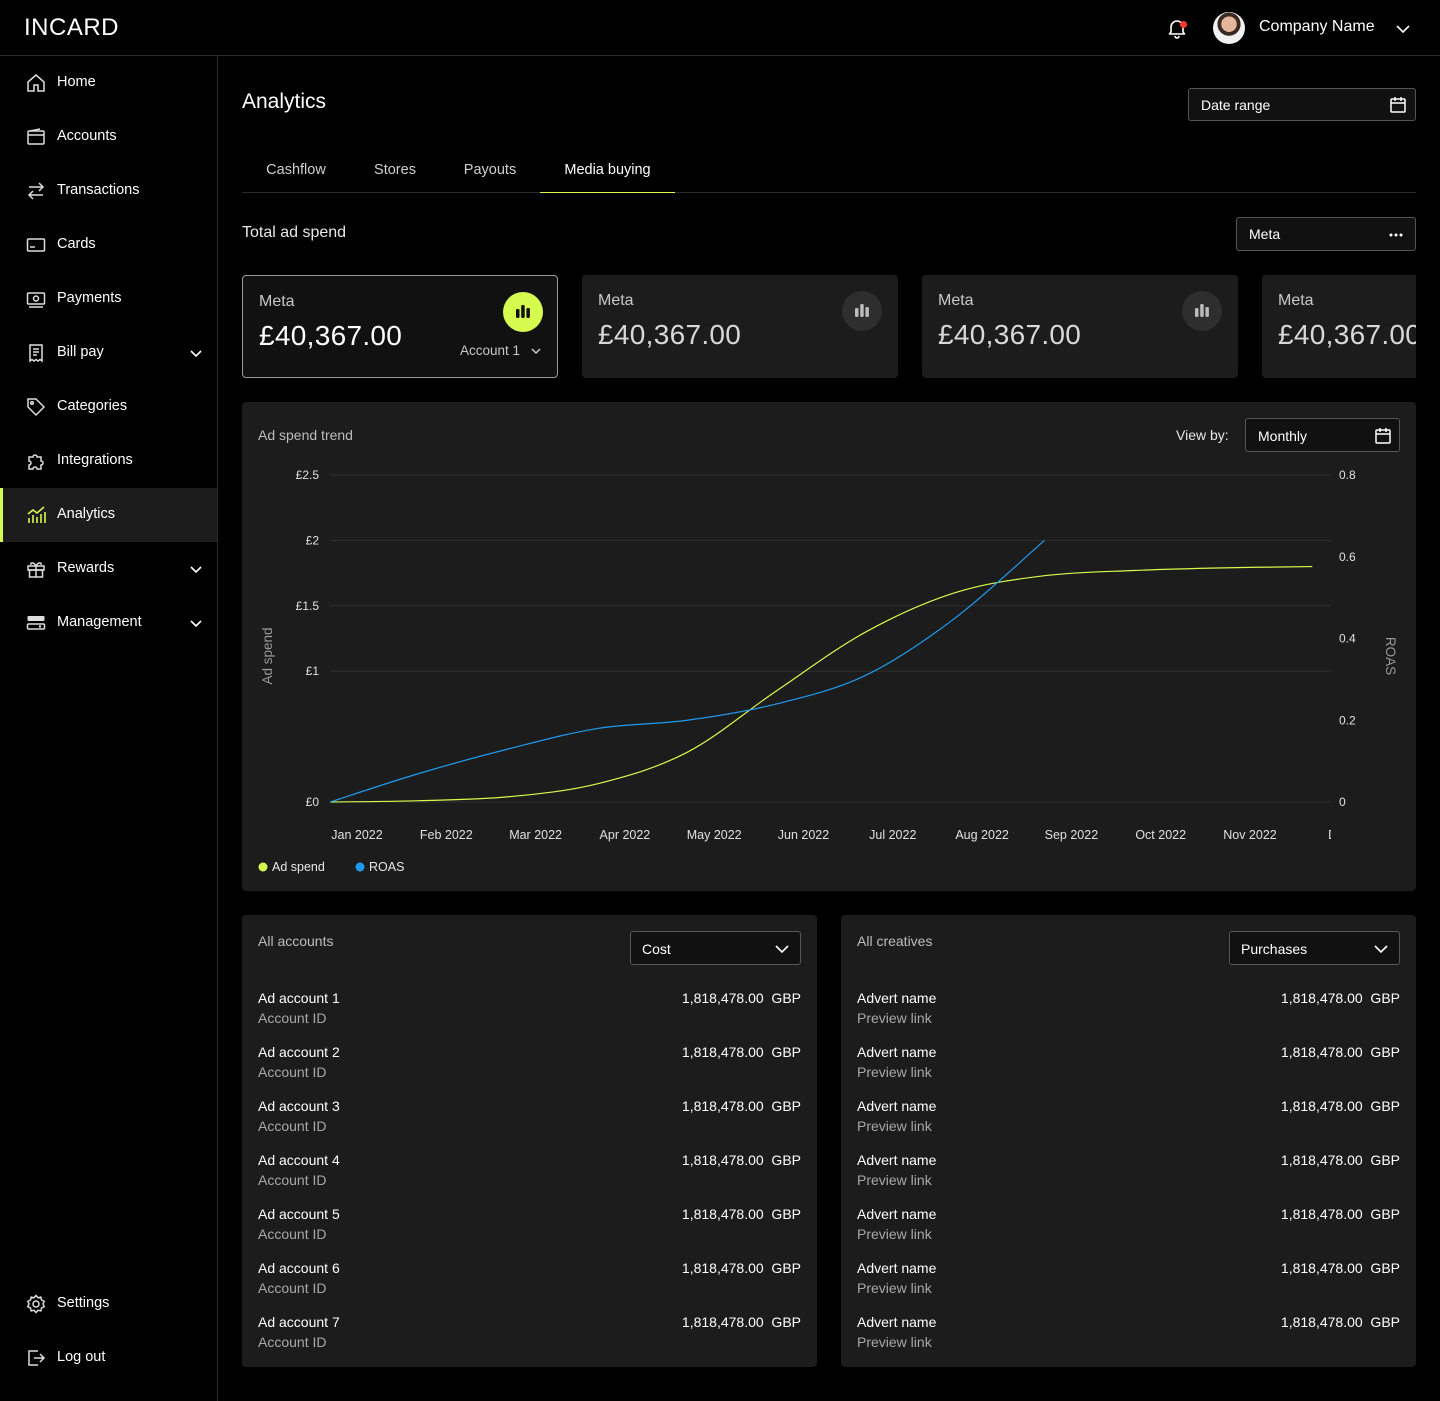  Describe the element at coordinates (108, 191) in the screenshot. I see `sidebar-item-transactions: Transactions` at that location.